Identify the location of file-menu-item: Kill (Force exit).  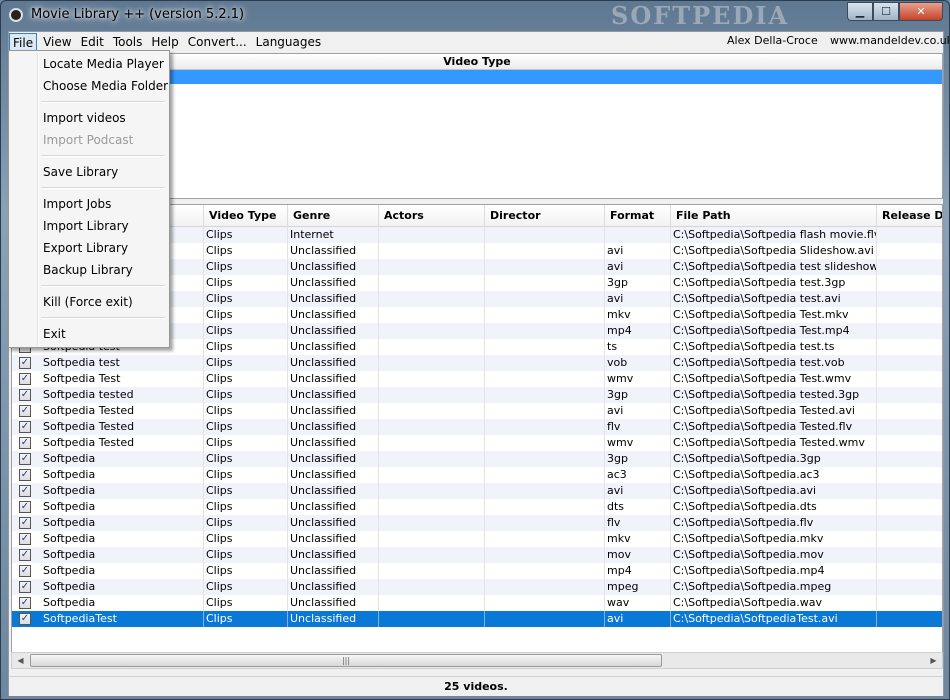
(89, 302).